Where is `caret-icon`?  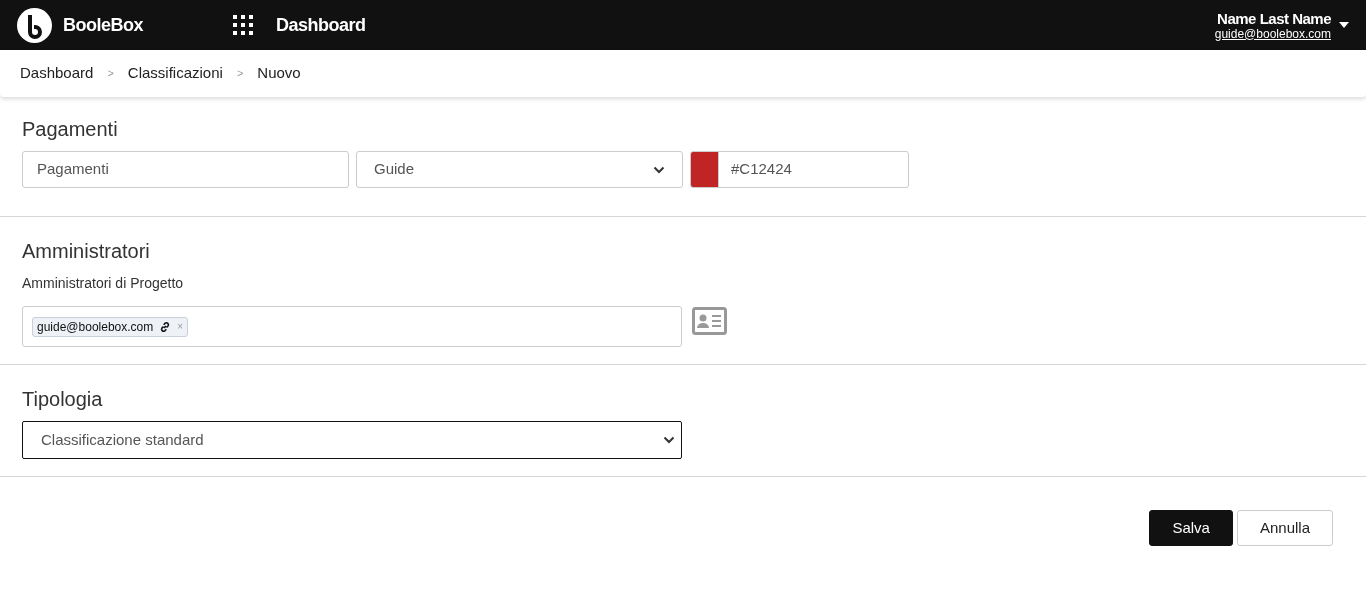
caret-icon is located at coordinates (1344, 25).